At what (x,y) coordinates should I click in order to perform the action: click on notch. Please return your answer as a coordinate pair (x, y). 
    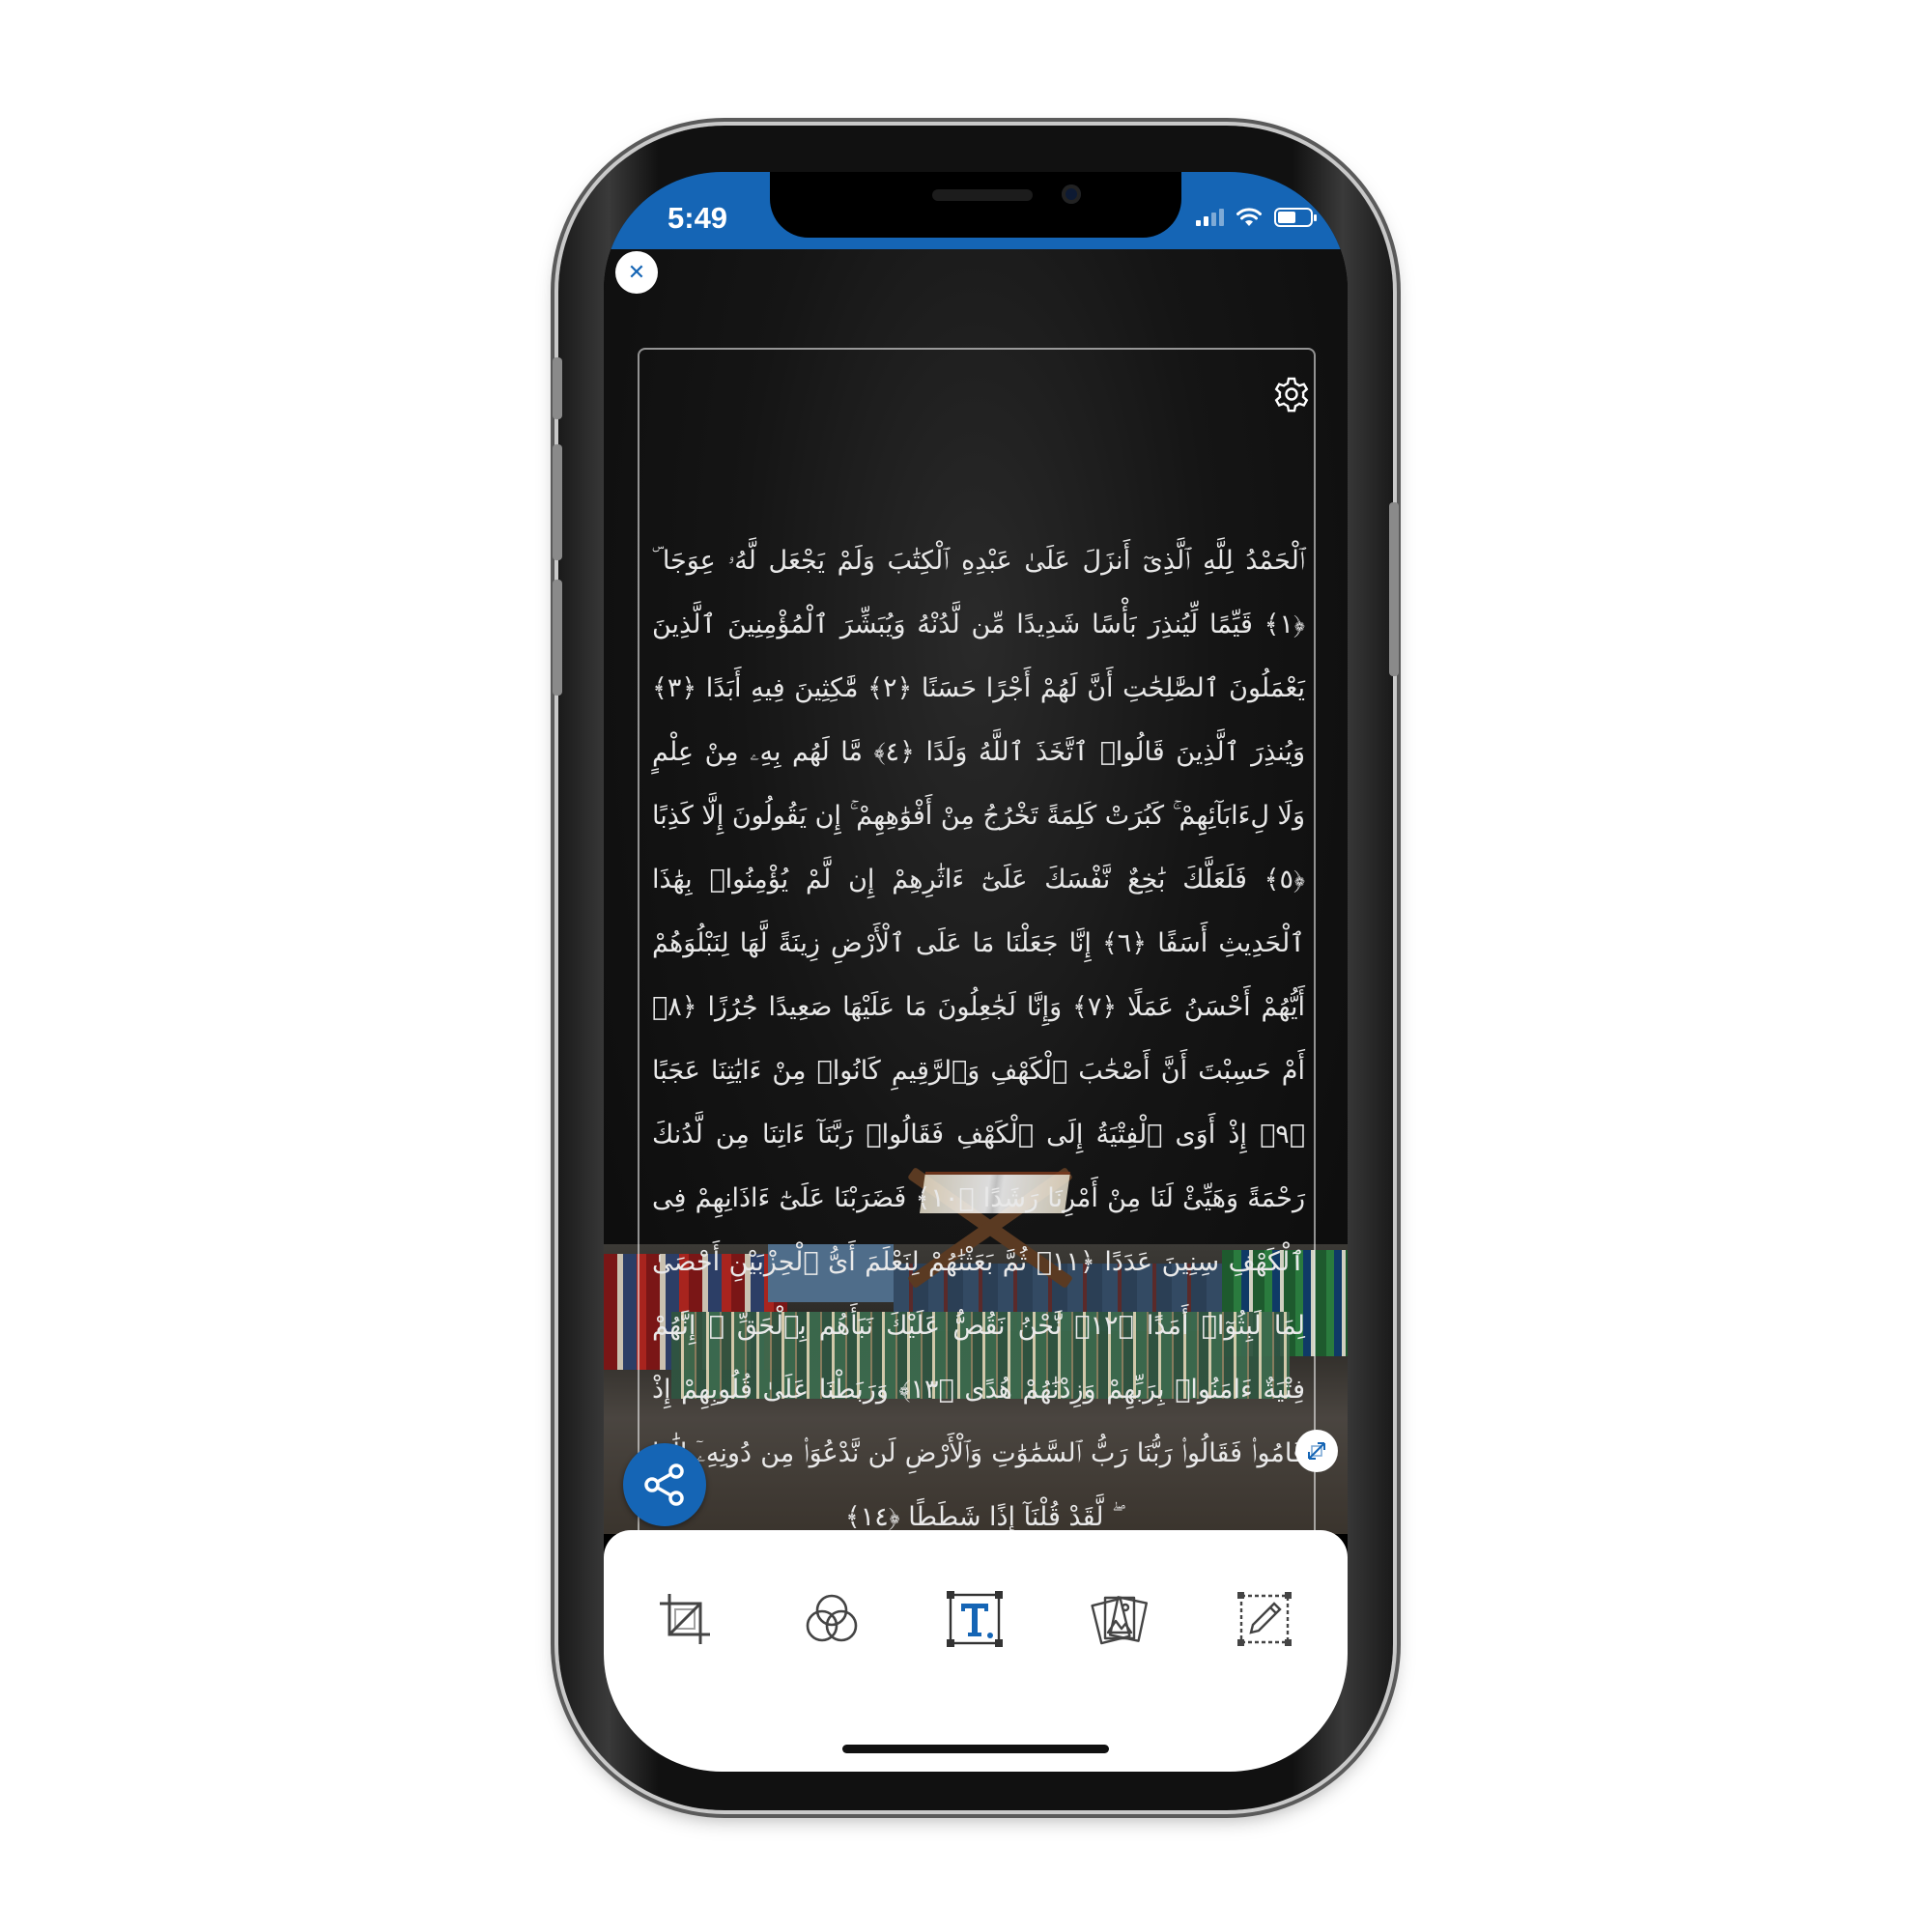
    Looking at the image, I should click on (975, 205).